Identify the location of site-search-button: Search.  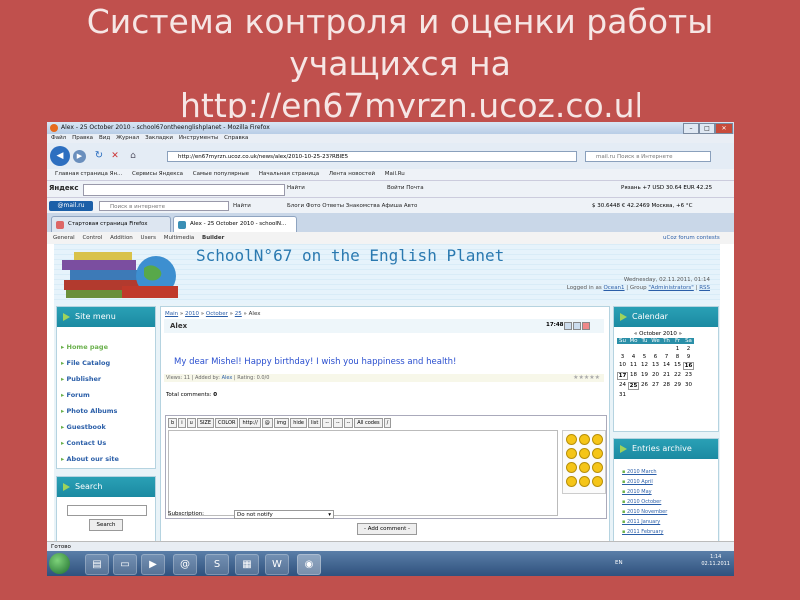
(106, 525).